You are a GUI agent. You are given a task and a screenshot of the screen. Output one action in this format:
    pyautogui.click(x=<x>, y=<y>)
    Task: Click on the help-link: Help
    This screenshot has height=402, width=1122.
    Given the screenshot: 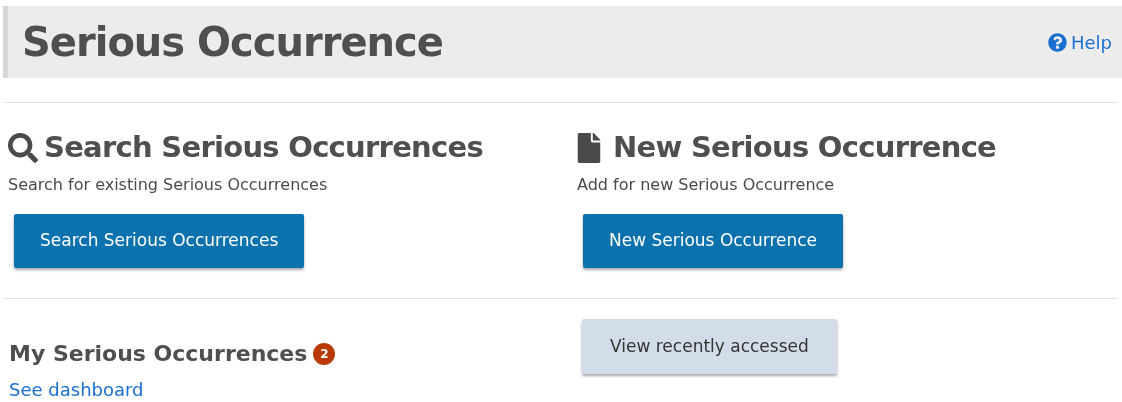 What is the action you would take?
    pyautogui.click(x=1079, y=42)
    